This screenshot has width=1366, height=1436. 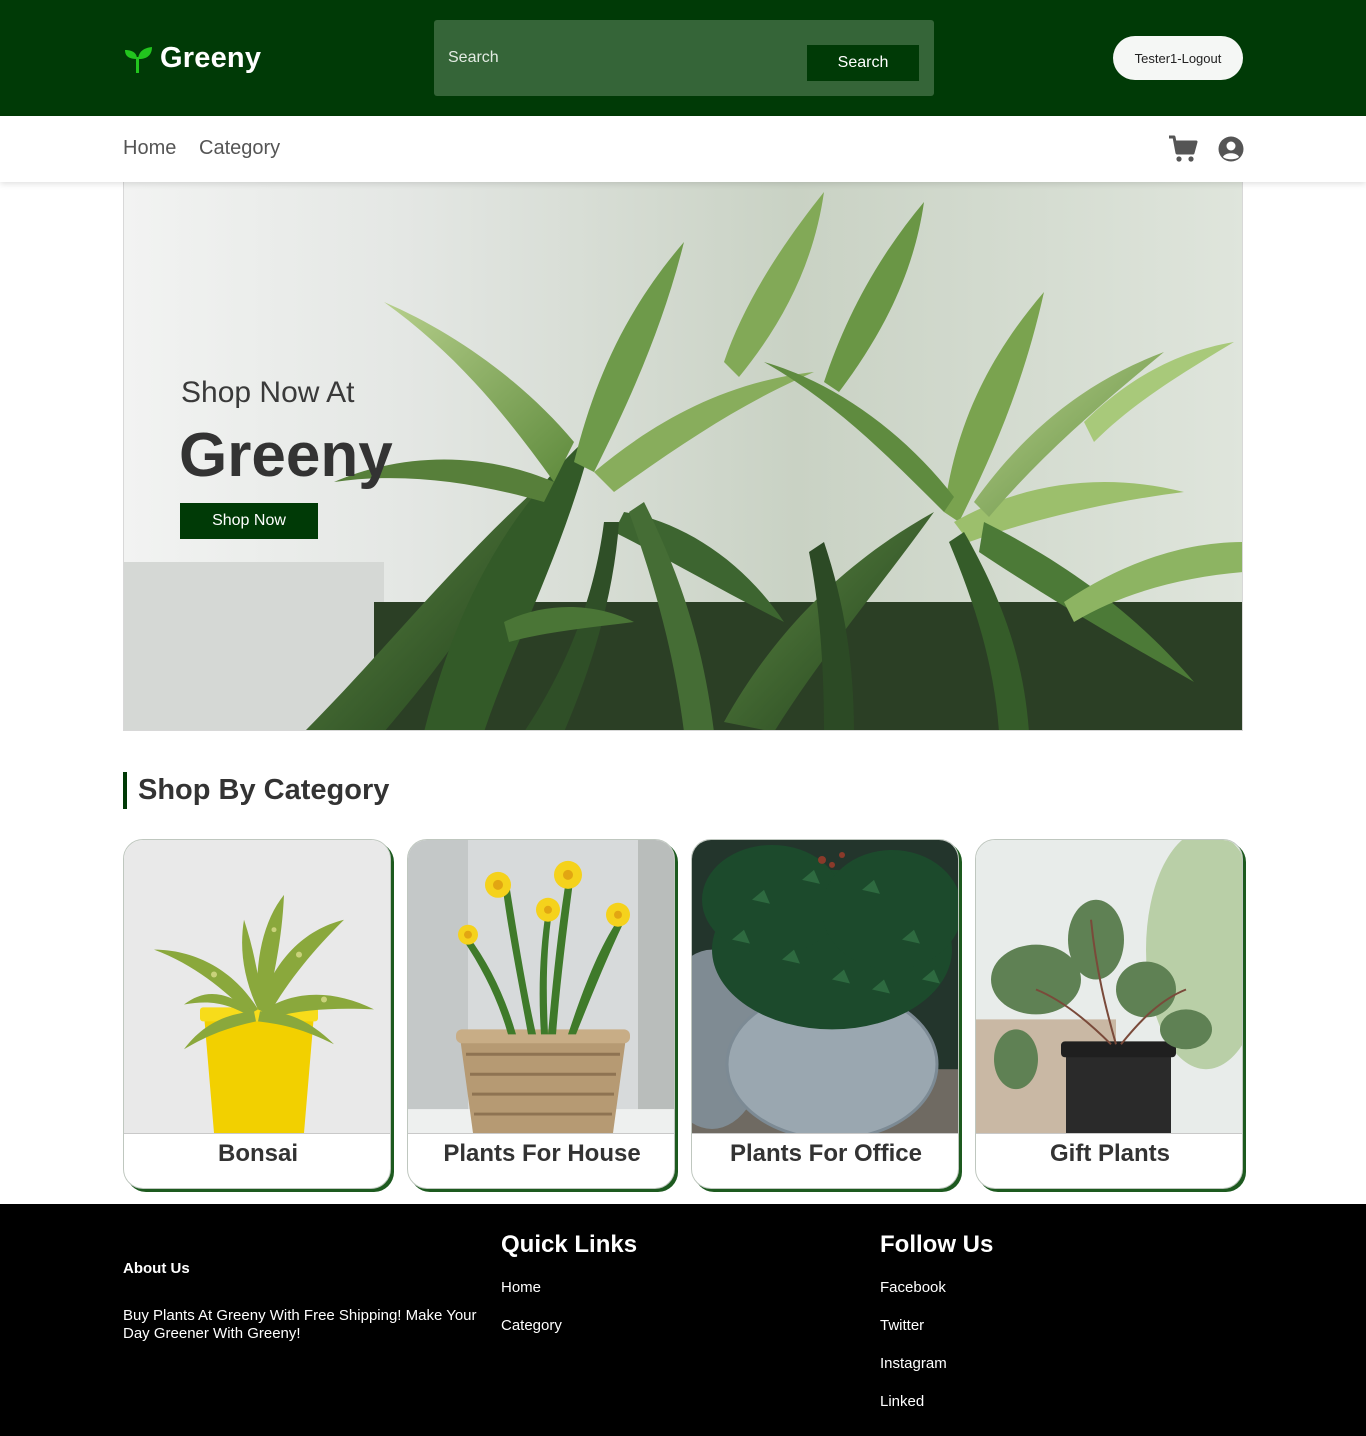 I want to click on footer-follow-title: Follow Us, so click(x=937, y=1244).